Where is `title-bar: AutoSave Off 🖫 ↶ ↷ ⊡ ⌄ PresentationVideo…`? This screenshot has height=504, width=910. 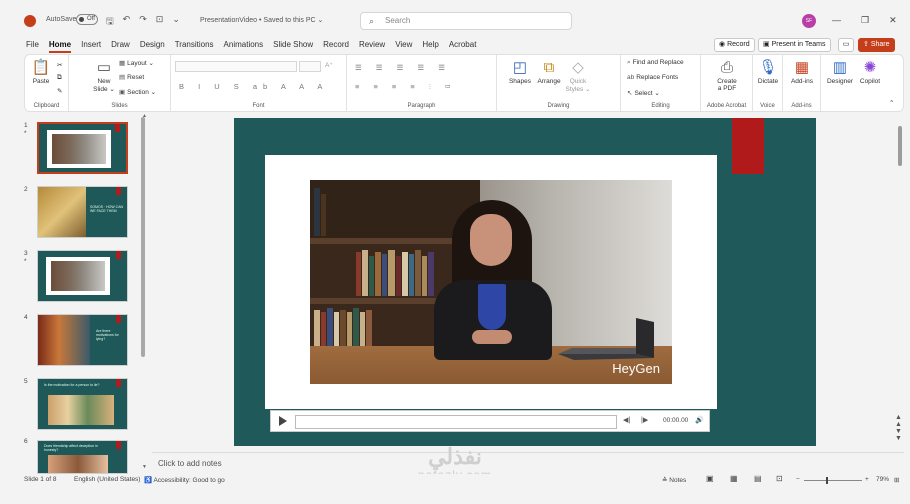 title-bar: AutoSave Off 🖫 ↶ ↷ ⊡ ⌄ PresentationVideo… is located at coordinates (455, 19).